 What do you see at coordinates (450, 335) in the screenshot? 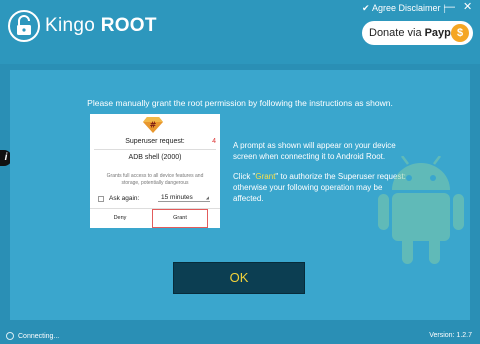
I see `version-label: Version: 1.2.7` at bounding box center [450, 335].